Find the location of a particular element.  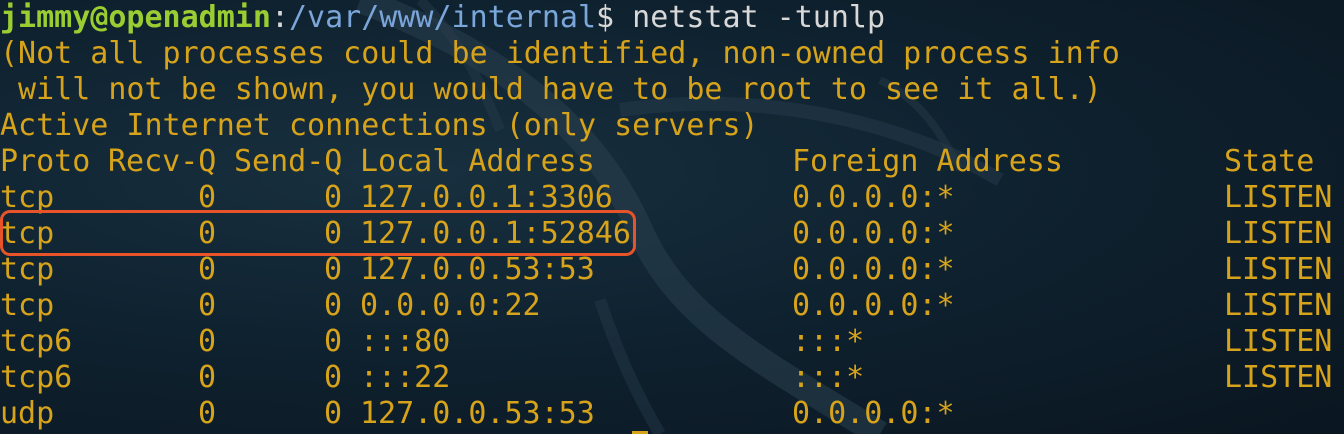

user-host: jimmy@openadmin is located at coordinates (135, 17).